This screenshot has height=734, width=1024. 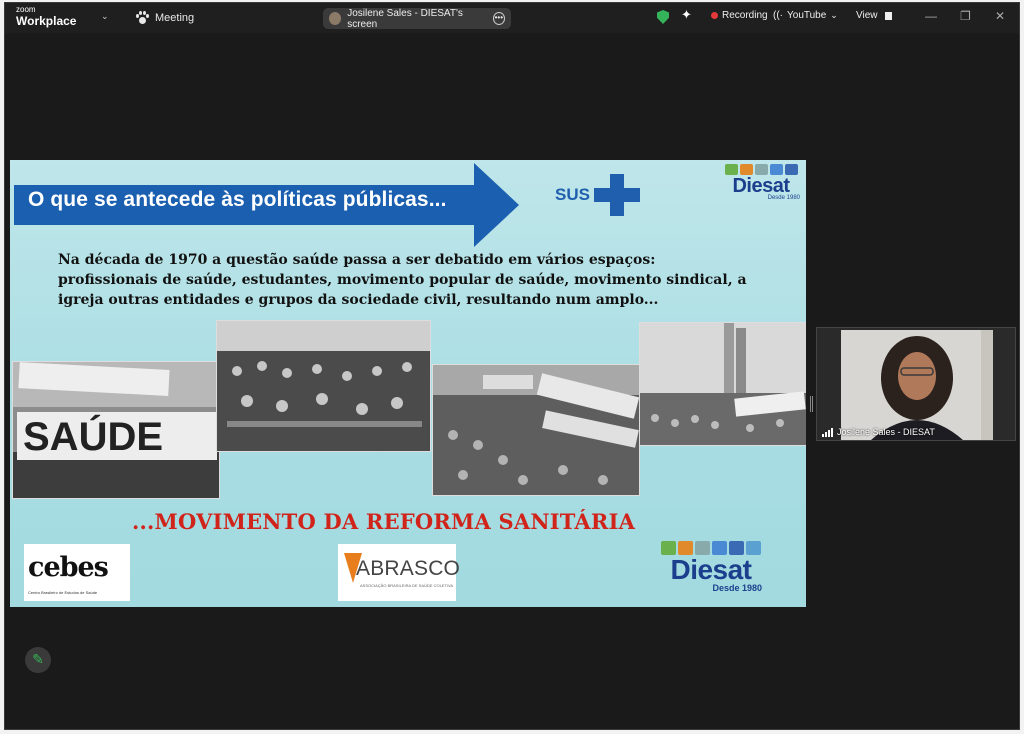 What do you see at coordinates (408, 568) in the screenshot?
I see `abrasco-name: ABRASCO` at bounding box center [408, 568].